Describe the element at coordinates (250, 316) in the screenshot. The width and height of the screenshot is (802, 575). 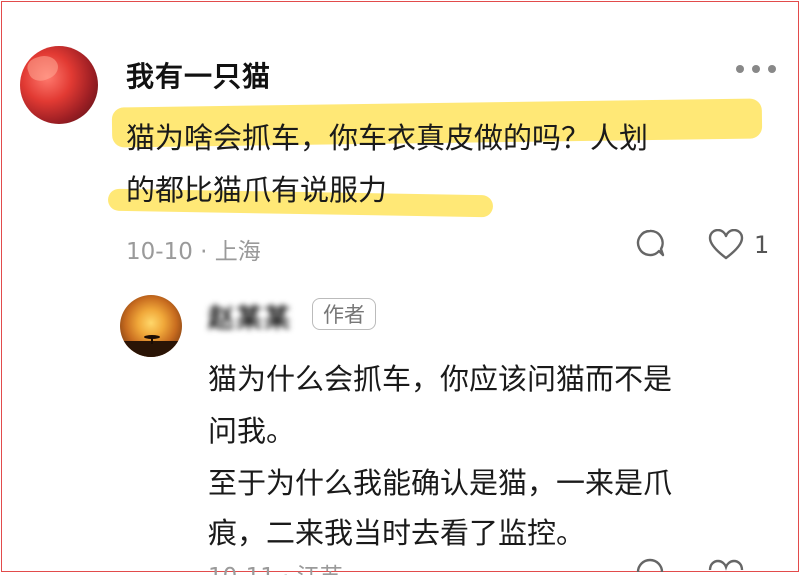
I see `reply-username: 赵某某` at that location.